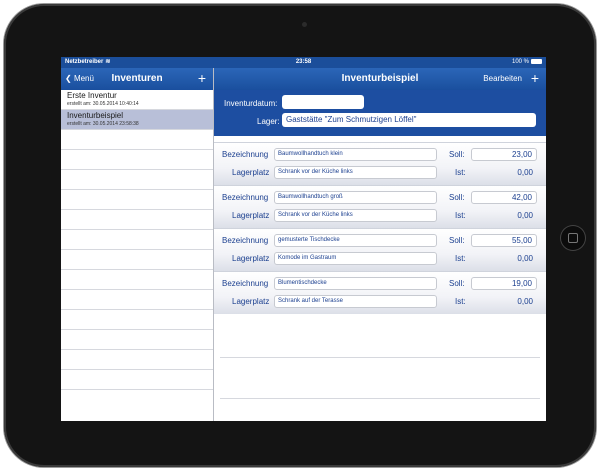 The image size is (600, 471). Describe the element at coordinates (573, 238) in the screenshot. I see `home-button` at that location.